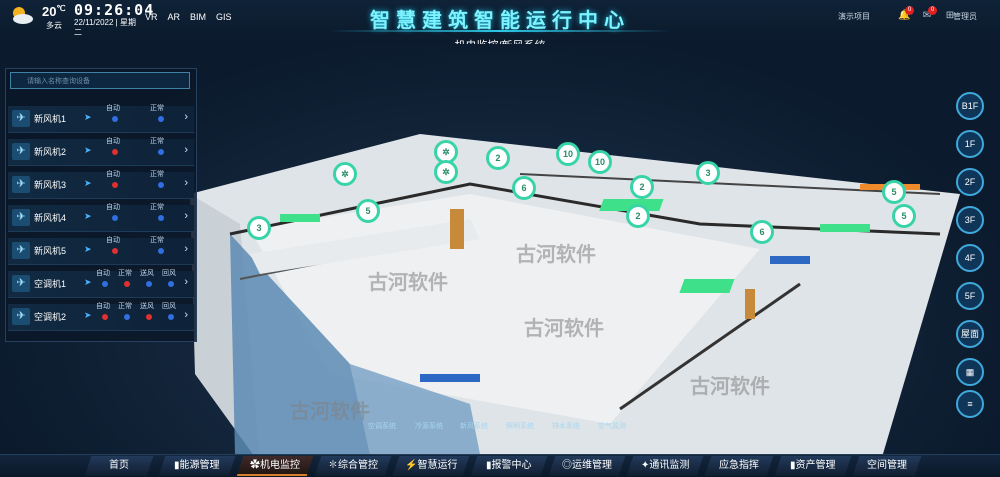 This screenshot has height=477, width=1000. What do you see at coordinates (198, 17) in the screenshot?
I see `nav-bim: BIM` at bounding box center [198, 17].